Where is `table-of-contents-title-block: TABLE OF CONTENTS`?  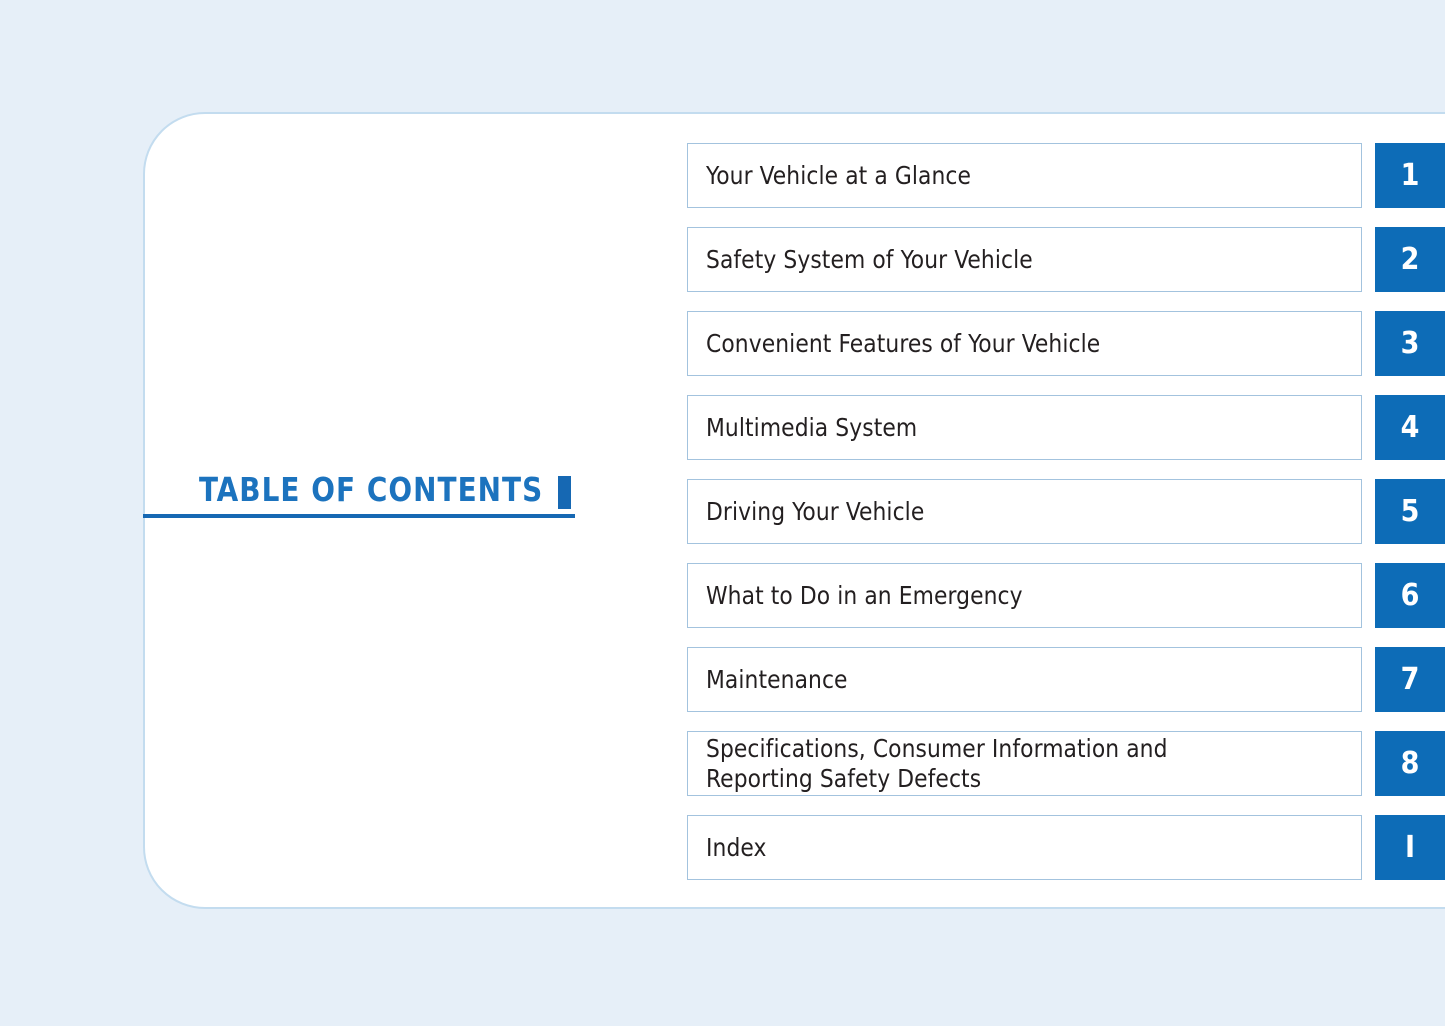
table-of-contents-title-block: TABLE OF CONTENTS is located at coordinates (359, 493).